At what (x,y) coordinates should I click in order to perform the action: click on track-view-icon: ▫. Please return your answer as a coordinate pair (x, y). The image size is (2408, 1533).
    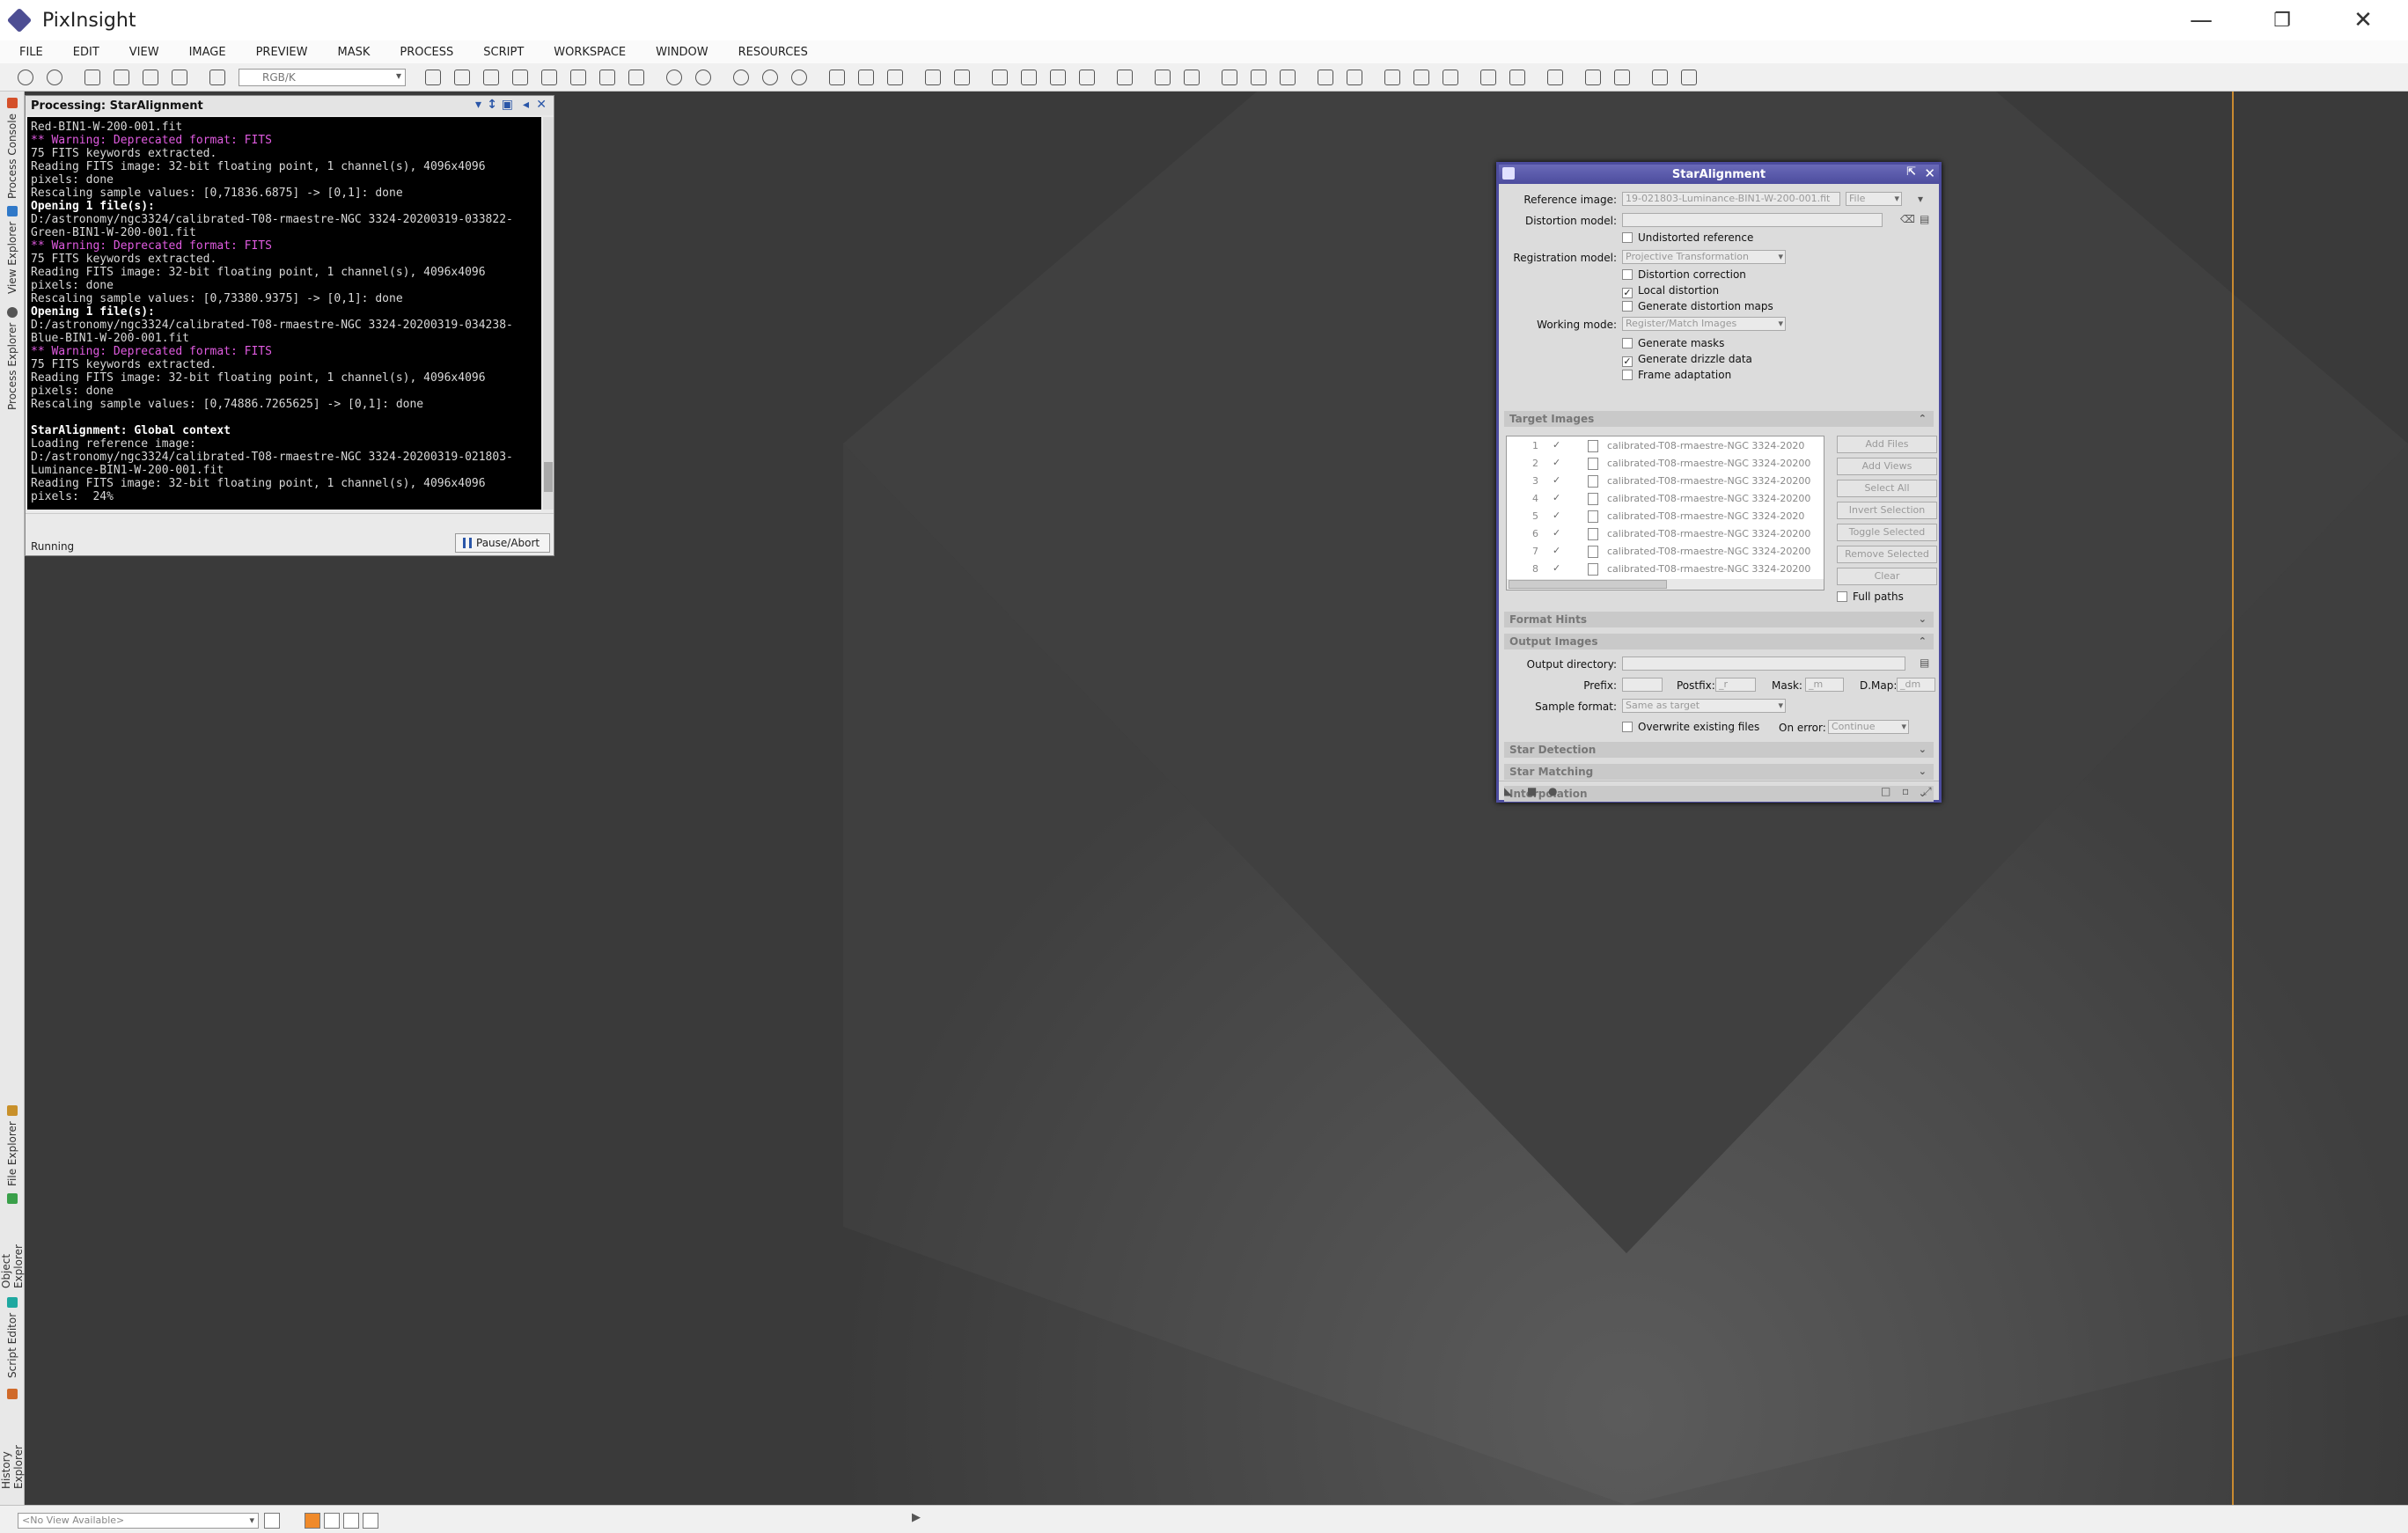
    Looking at the image, I should click on (1905, 791).